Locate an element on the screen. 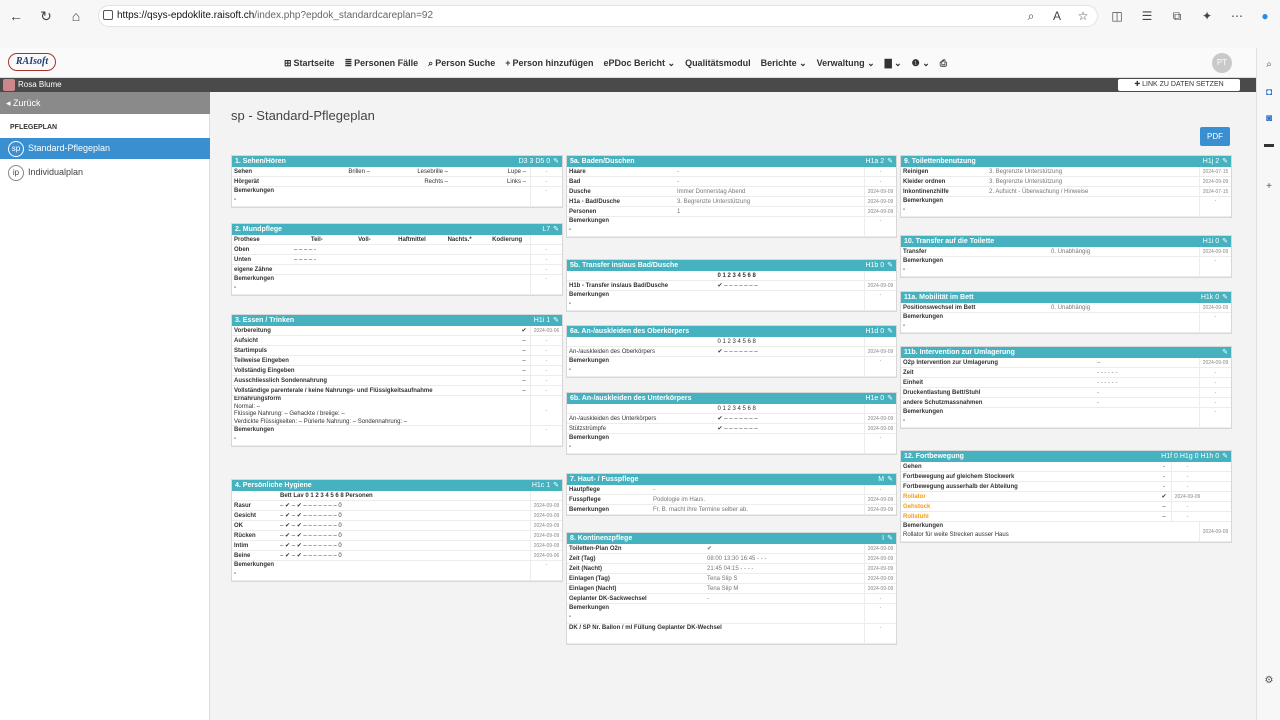 This screenshot has width=1280, height=720. card-header: 11b. Intervention zur Umlagerung ✎ is located at coordinates (1066, 352).